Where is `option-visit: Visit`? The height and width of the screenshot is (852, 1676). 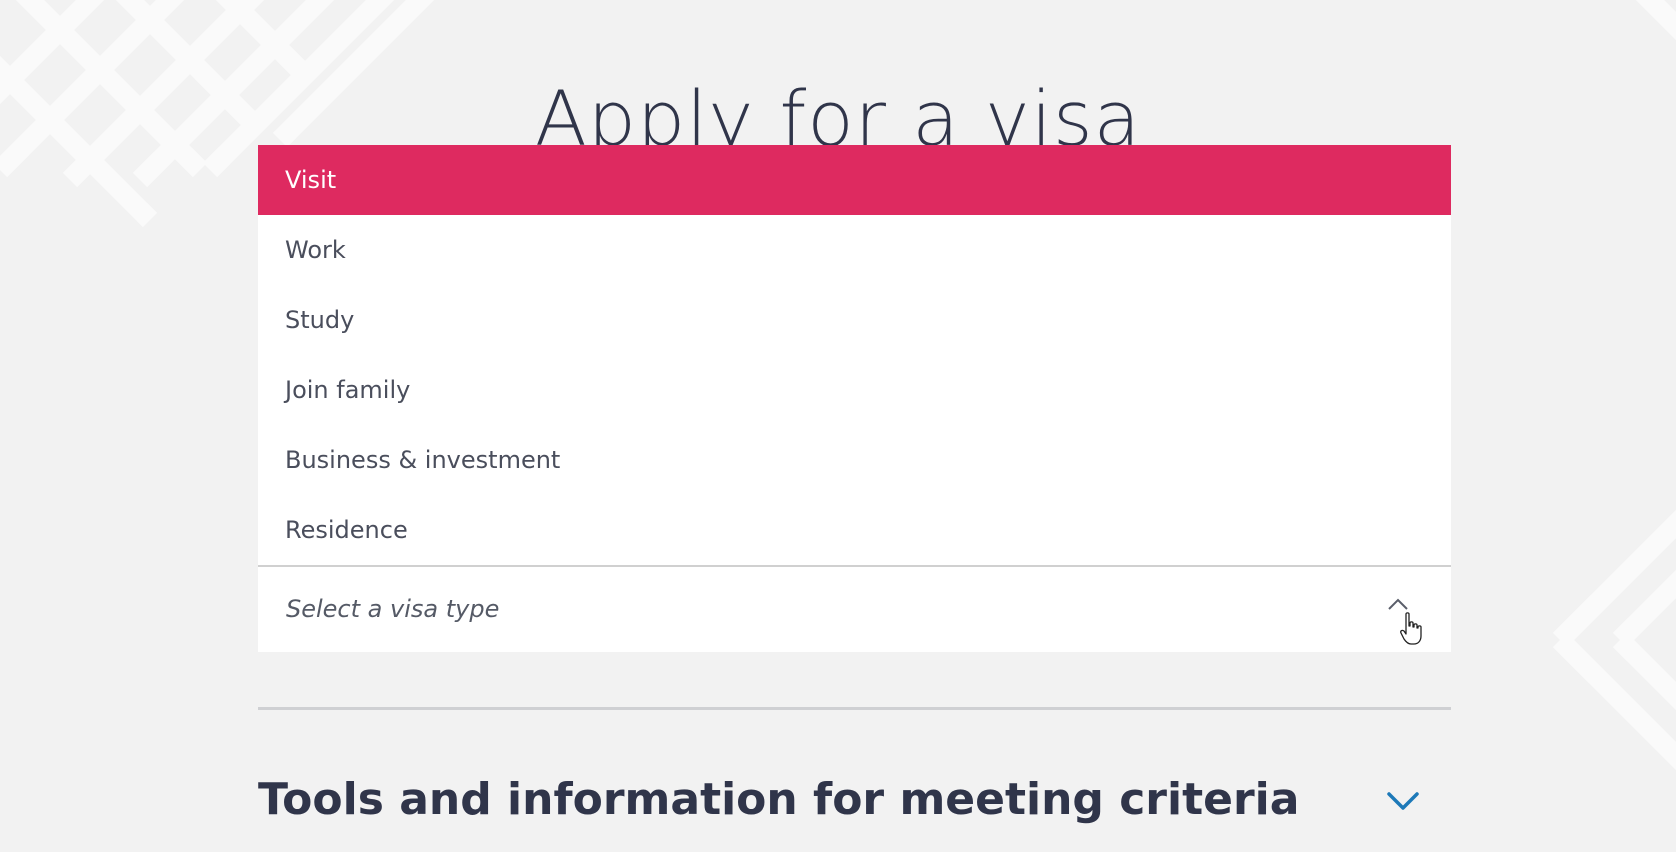
option-visit: Visit is located at coordinates (854, 180).